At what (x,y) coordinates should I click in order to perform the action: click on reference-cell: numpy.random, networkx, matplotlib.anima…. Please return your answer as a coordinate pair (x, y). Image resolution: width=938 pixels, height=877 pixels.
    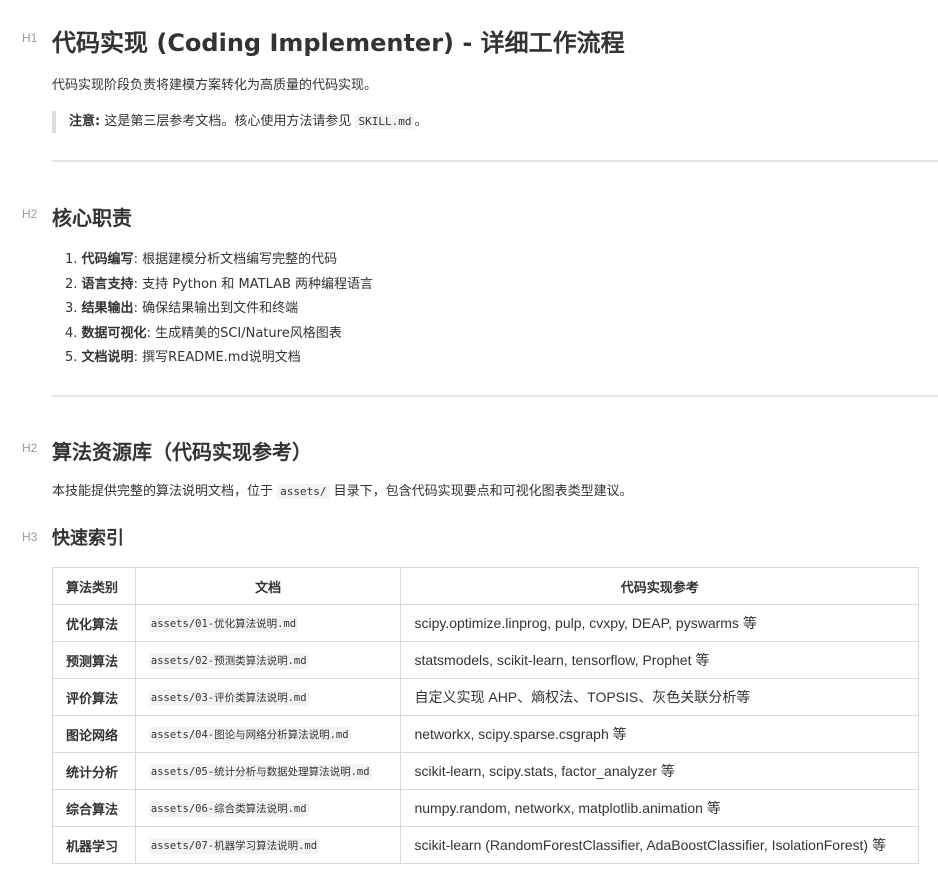
    Looking at the image, I should click on (659, 808).